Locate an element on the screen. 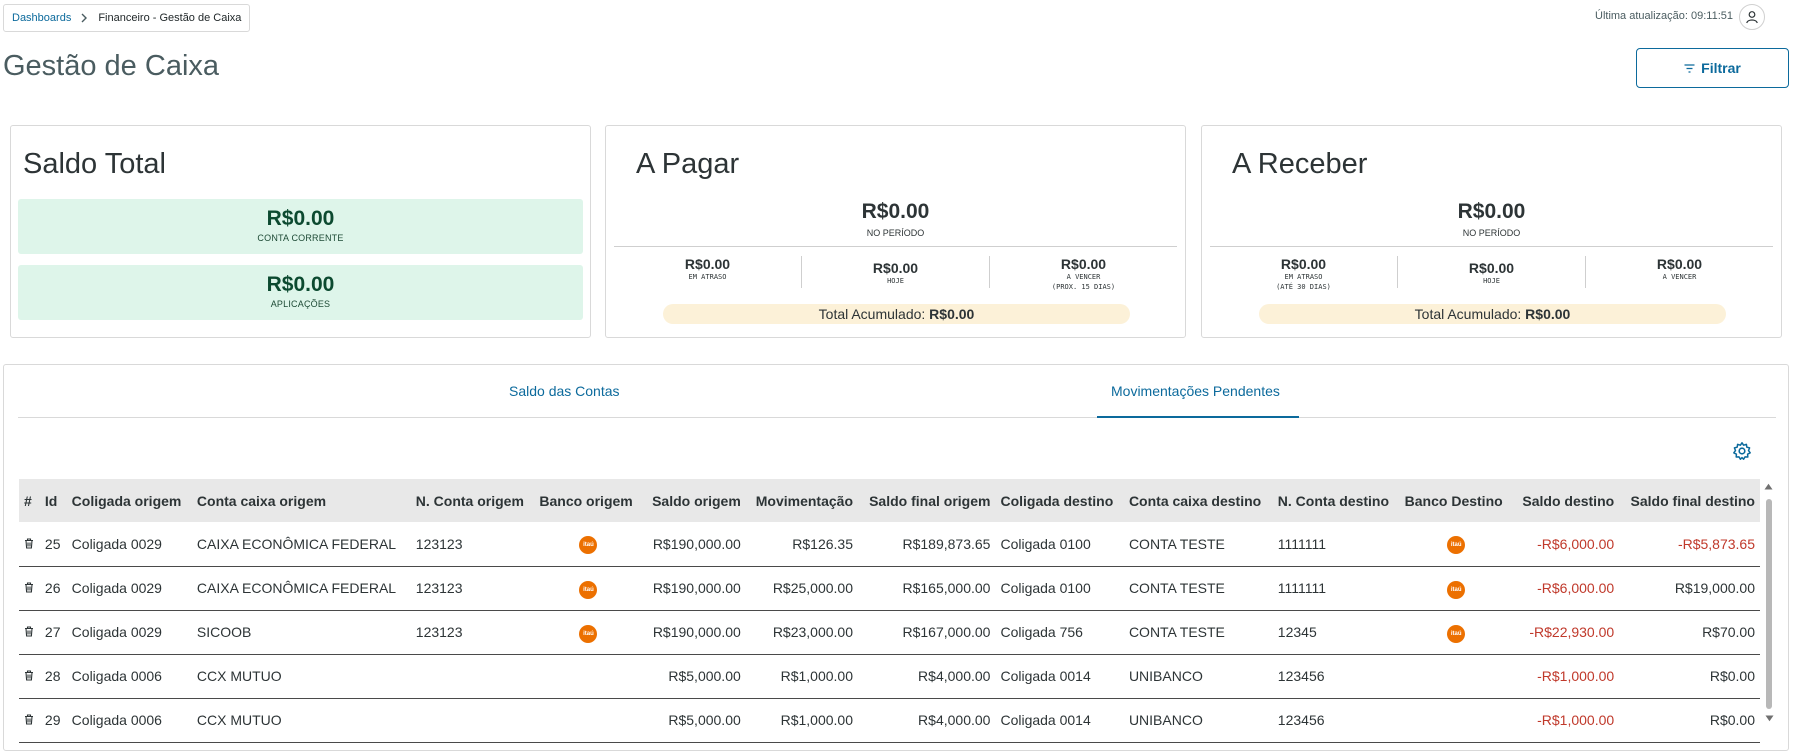  cell-saldo-origem: R$5,000.00 is located at coordinates (694, 676).